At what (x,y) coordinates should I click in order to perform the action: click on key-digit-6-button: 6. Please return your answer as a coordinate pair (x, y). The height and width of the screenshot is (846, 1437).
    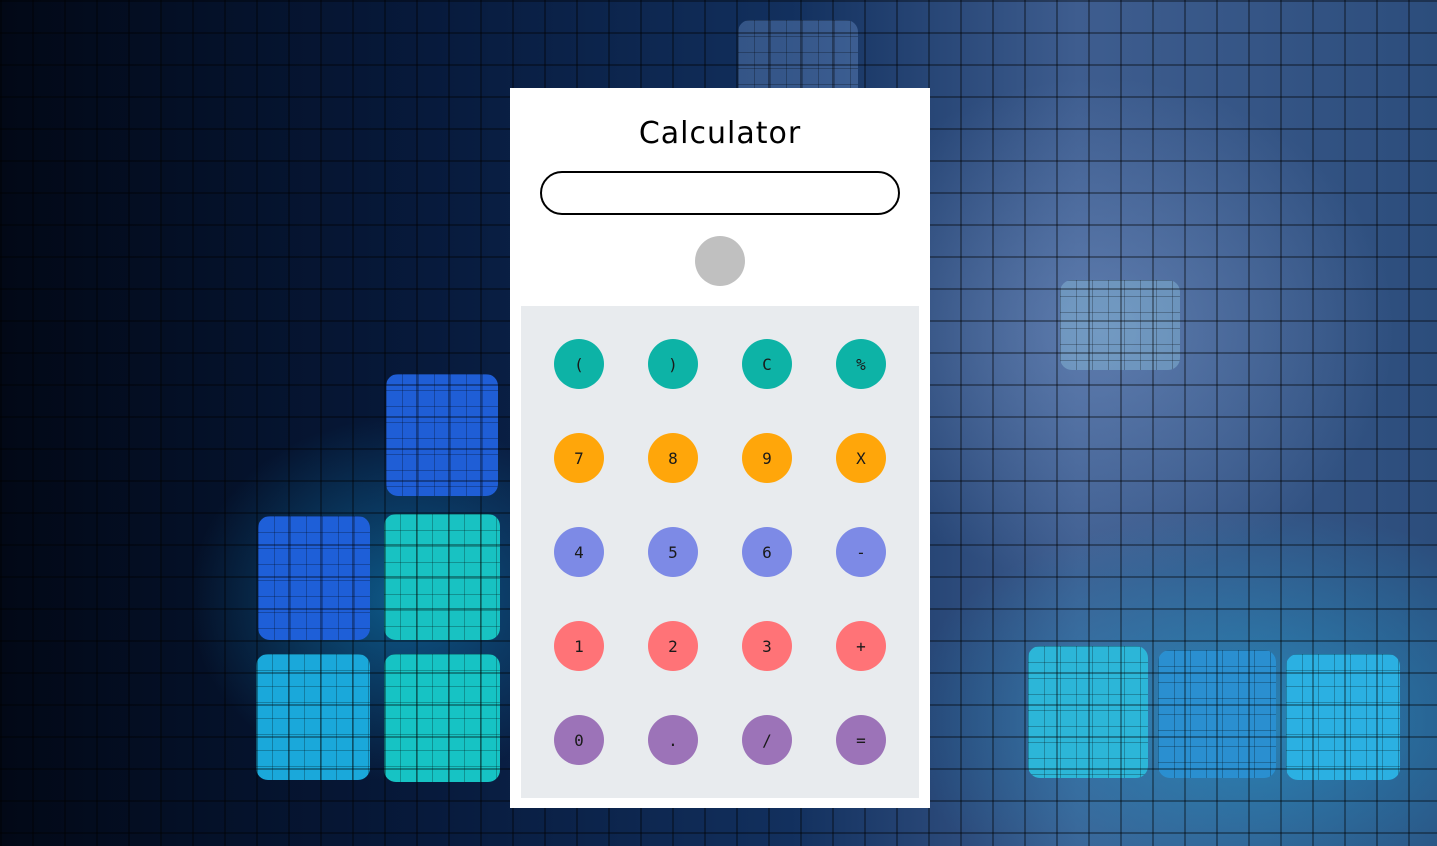
    Looking at the image, I should click on (767, 552).